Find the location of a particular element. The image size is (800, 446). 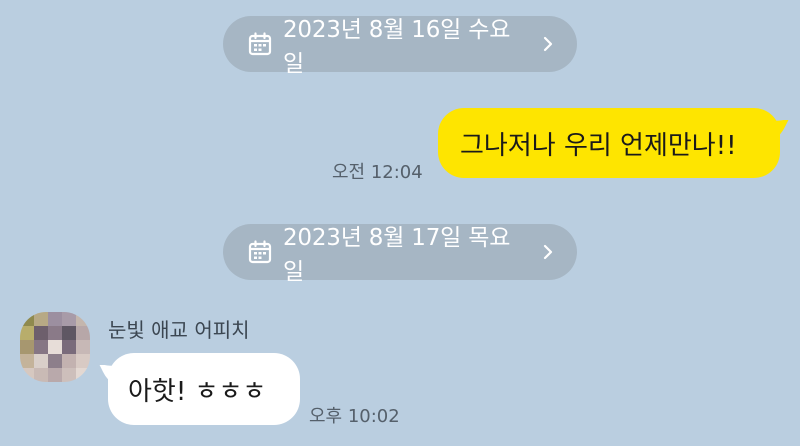

date-divider-label: 2023년 8월 17일 목요일 is located at coordinates (397, 255).